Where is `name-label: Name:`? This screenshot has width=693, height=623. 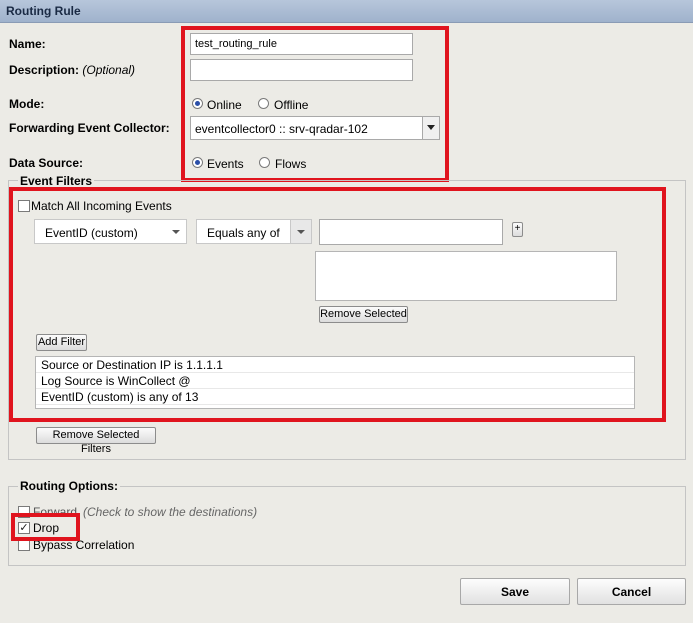
name-label: Name: is located at coordinates (27, 44).